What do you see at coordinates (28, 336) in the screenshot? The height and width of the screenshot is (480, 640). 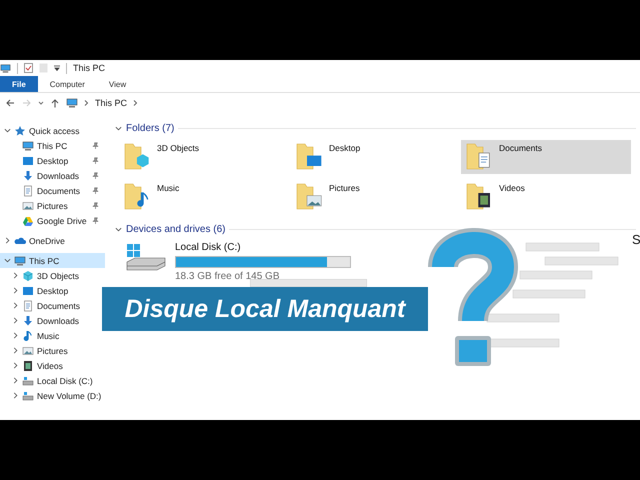 I see `music-icon` at bounding box center [28, 336].